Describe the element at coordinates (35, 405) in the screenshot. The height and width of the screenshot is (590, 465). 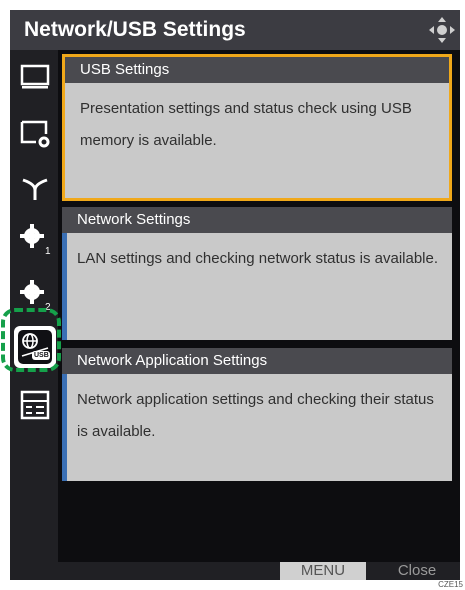
I see `panel-settings-icon` at that location.